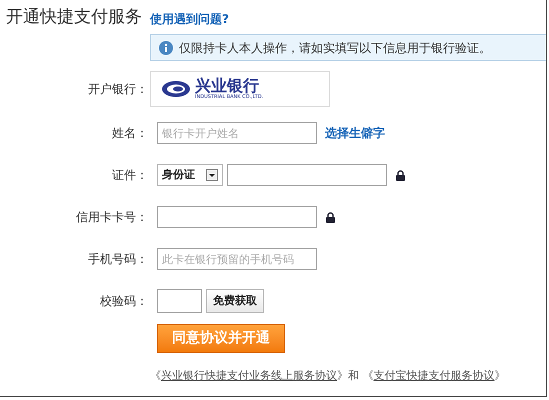 This screenshot has width=549, height=400. I want to click on input-field: 此卡在银行预留的手机号码, so click(237, 259).